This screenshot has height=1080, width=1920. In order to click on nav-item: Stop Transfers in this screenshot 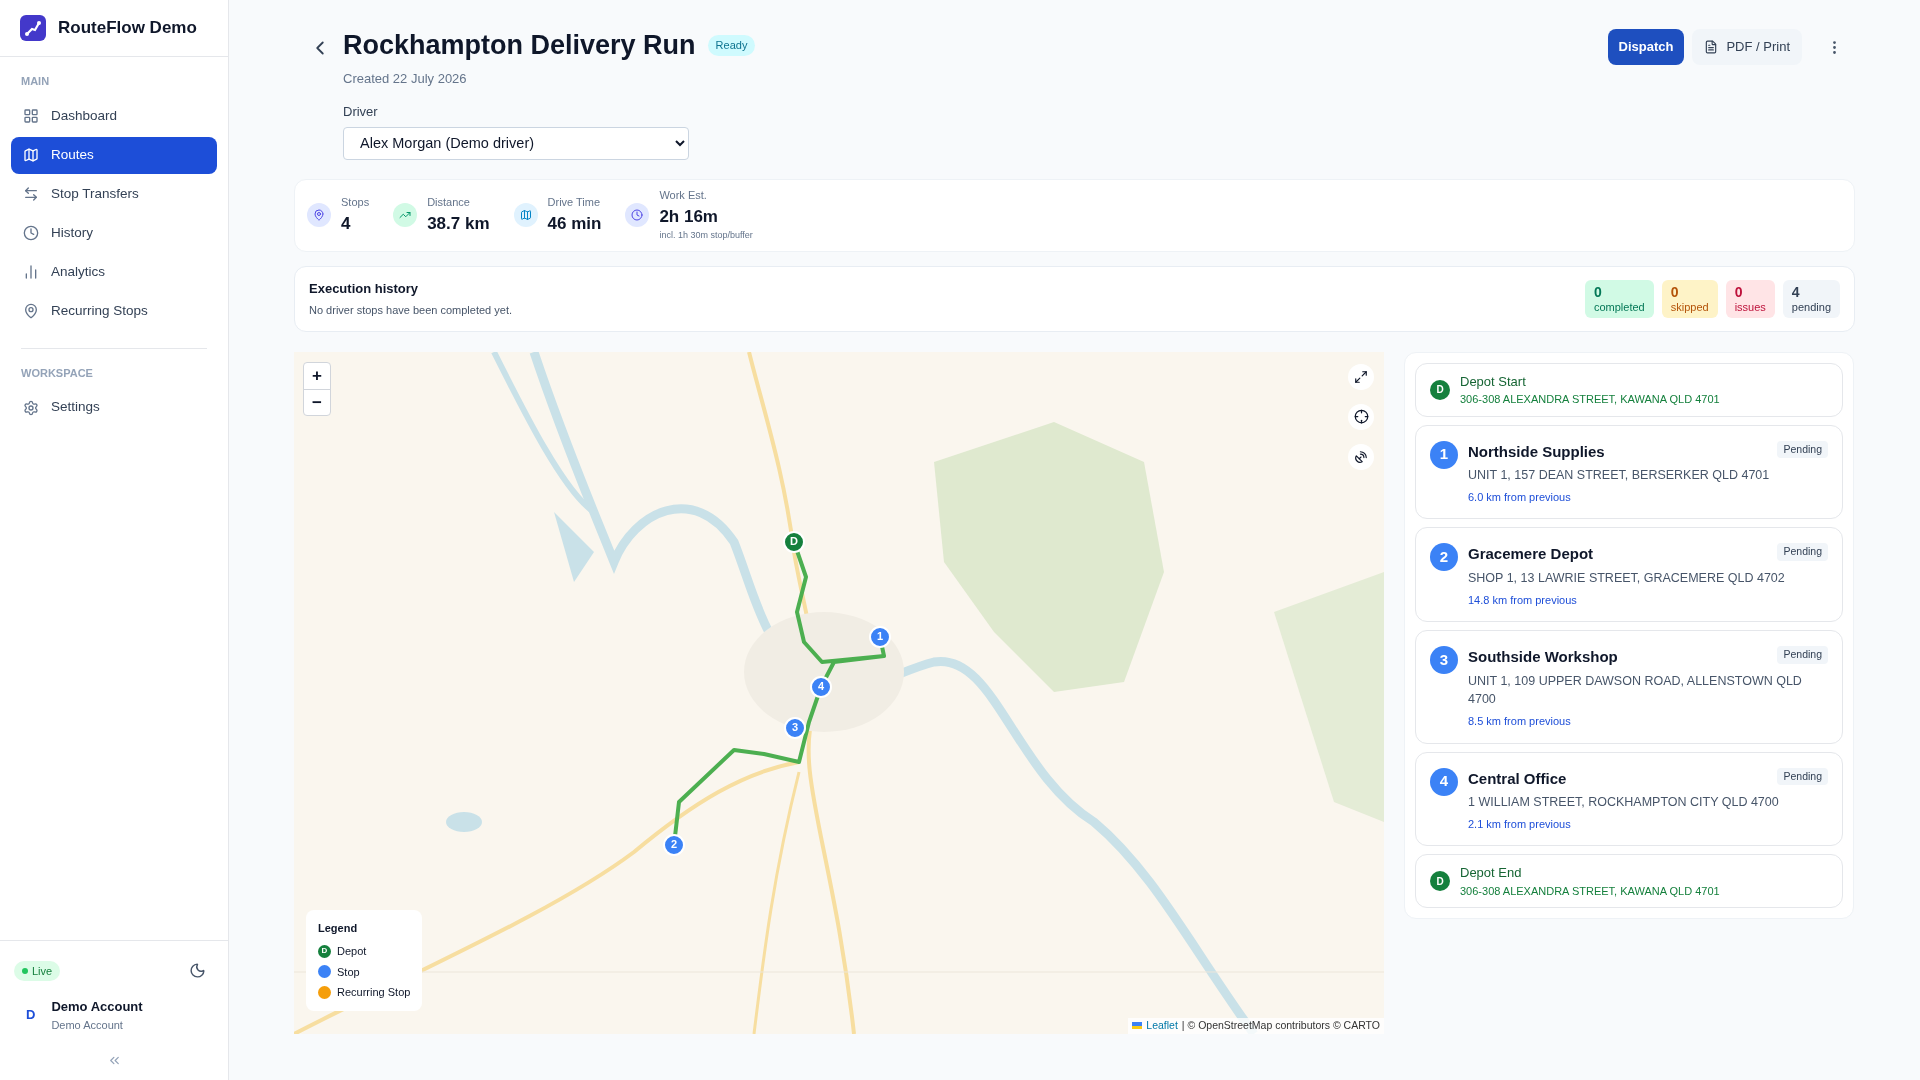, I will do `click(114, 194)`.